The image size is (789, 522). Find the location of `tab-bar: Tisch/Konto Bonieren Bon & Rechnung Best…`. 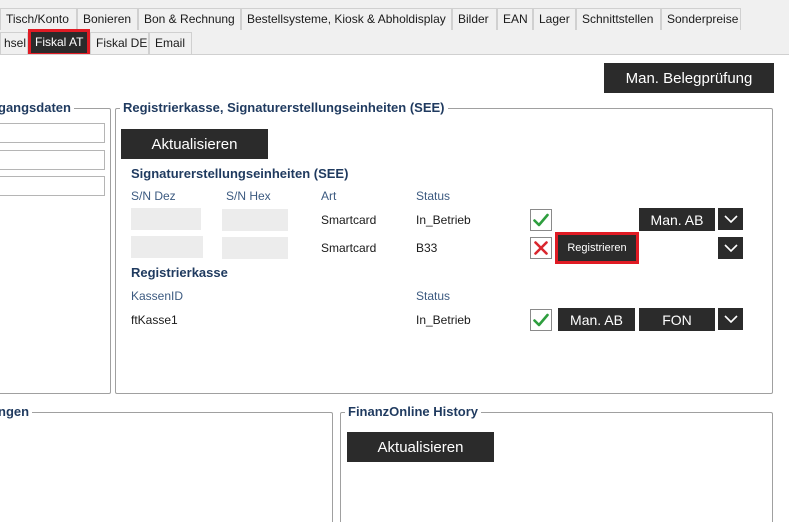

tab-bar: Tisch/Konto Bonieren Bon & Rechnung Best… is located at coordinates (394, 28).